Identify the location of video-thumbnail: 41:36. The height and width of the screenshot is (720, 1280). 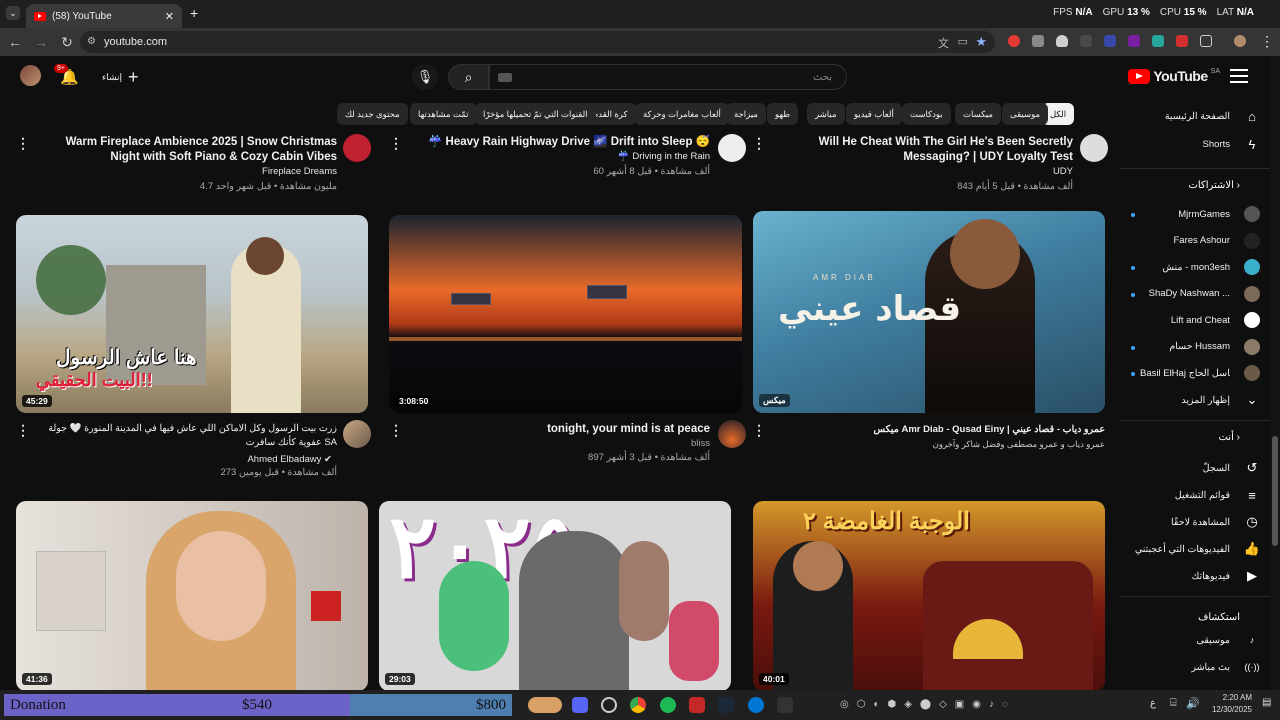
(192, 595).